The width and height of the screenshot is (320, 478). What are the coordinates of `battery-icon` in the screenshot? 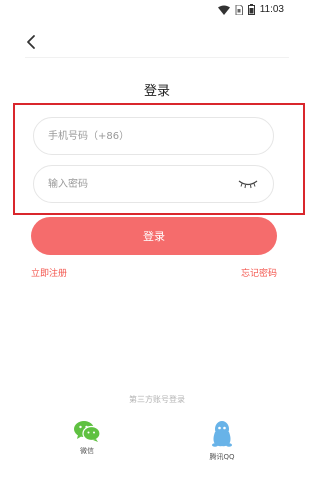 It's located at (251, 9).